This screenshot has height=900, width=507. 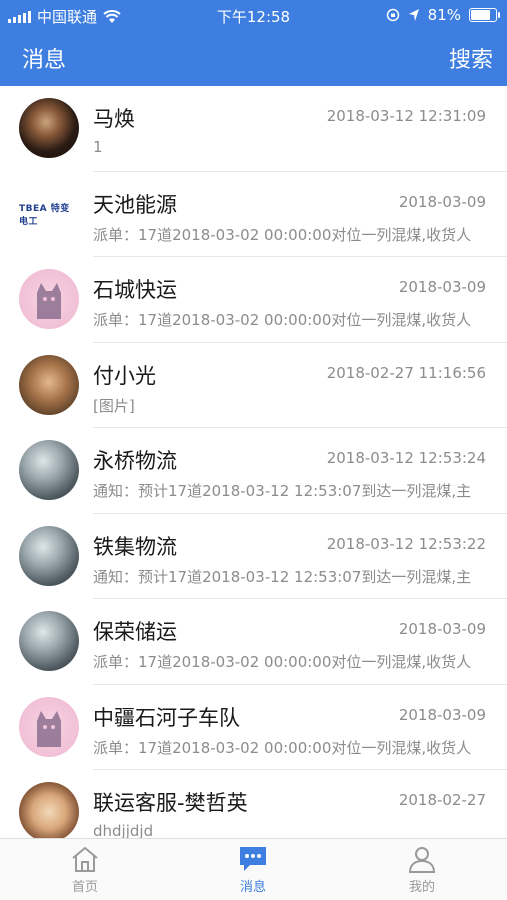 I want to click on tab-home: 首页, so click(x=85, y=871).